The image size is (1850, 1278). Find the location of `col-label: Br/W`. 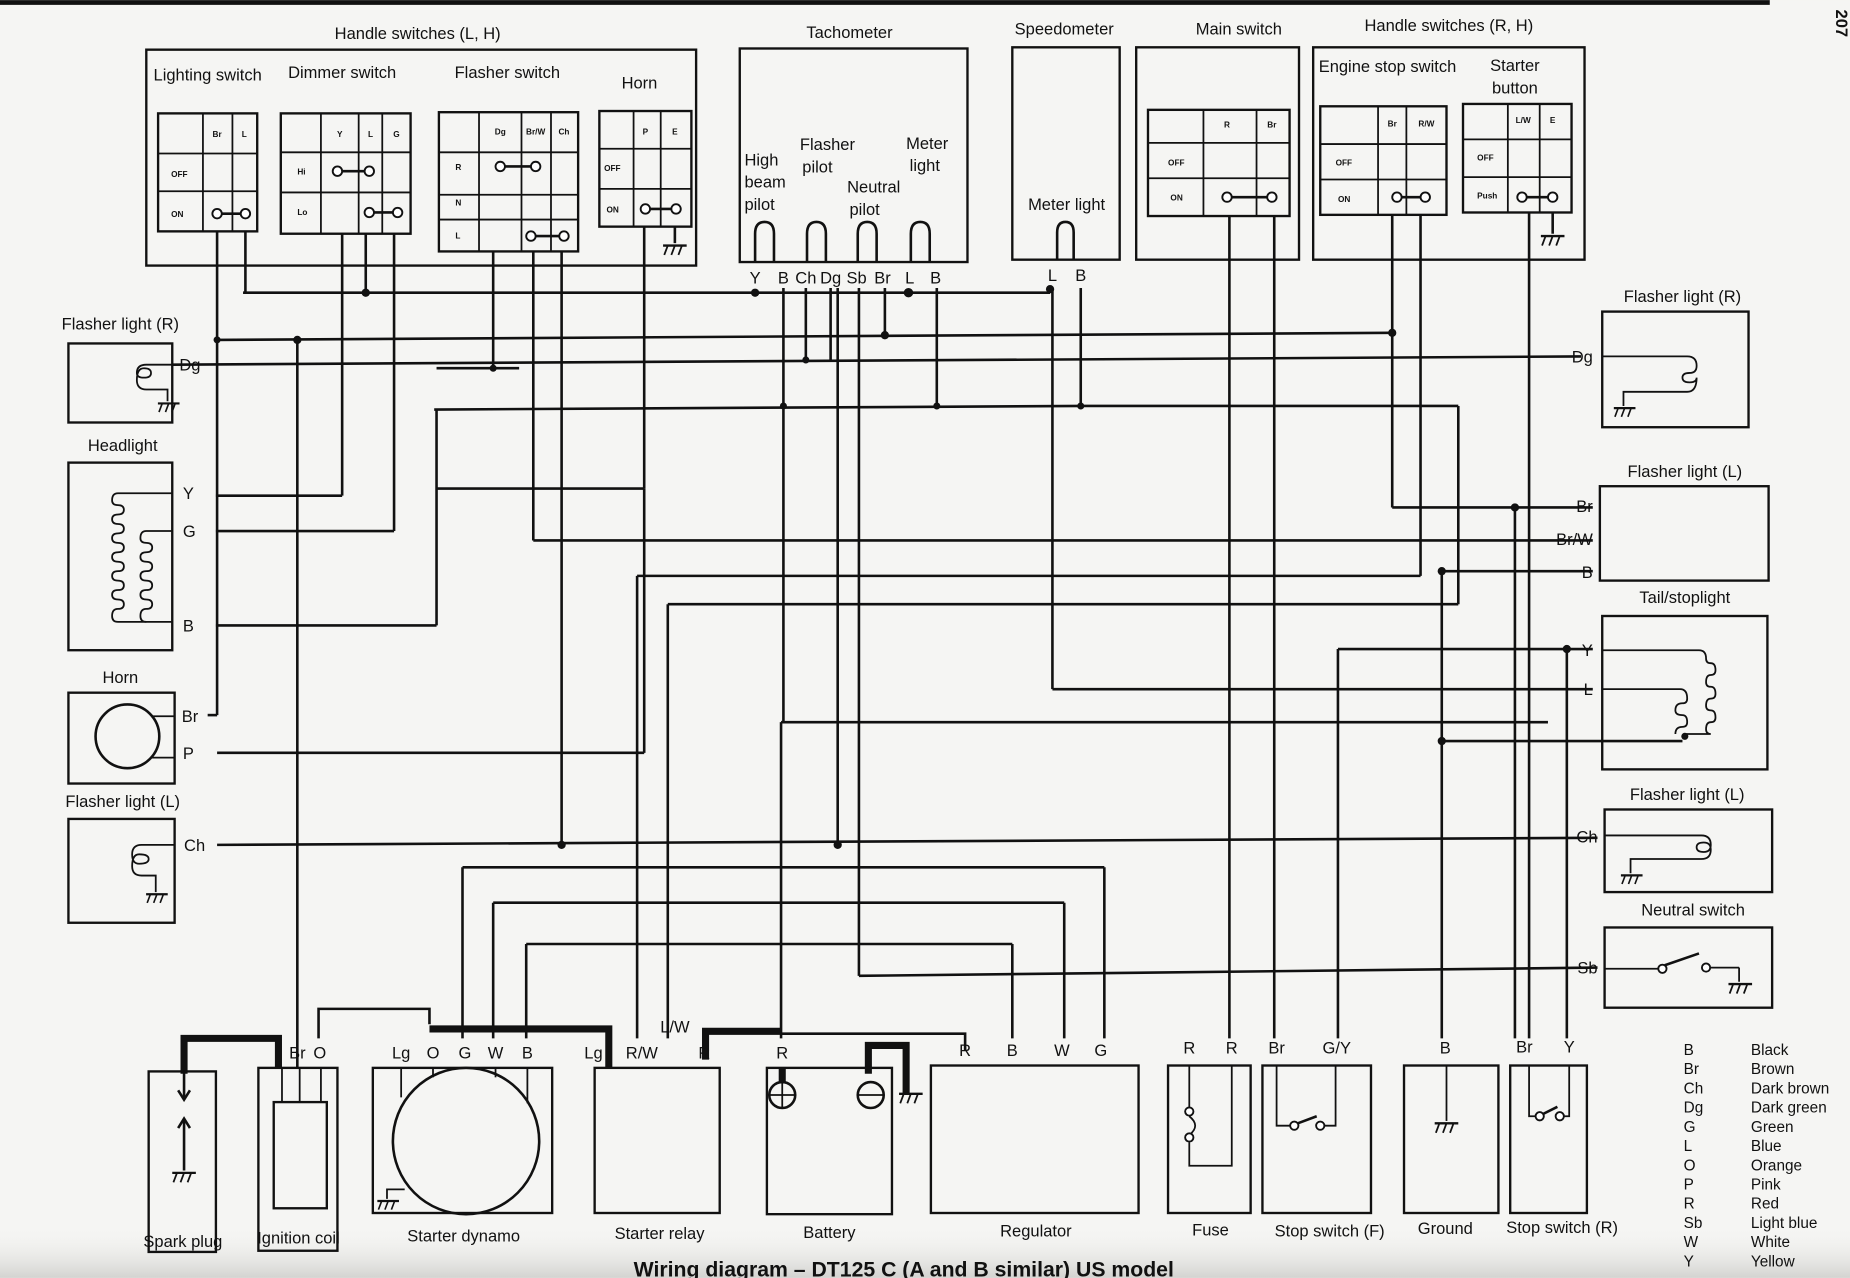

col-label: Br/W is located at coordinates (535, 132).